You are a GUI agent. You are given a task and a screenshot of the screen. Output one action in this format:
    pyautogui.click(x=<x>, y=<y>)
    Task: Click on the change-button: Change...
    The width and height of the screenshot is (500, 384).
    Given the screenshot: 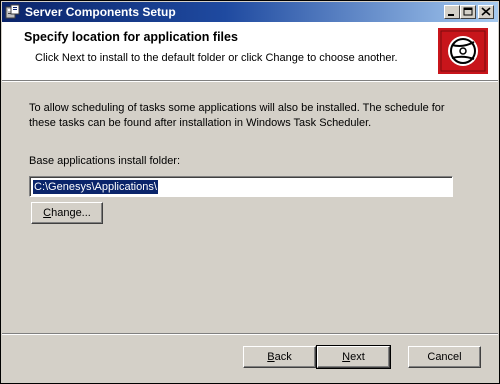 What is the action you would take?
    pyautogui.click(x=67, y=213)
    